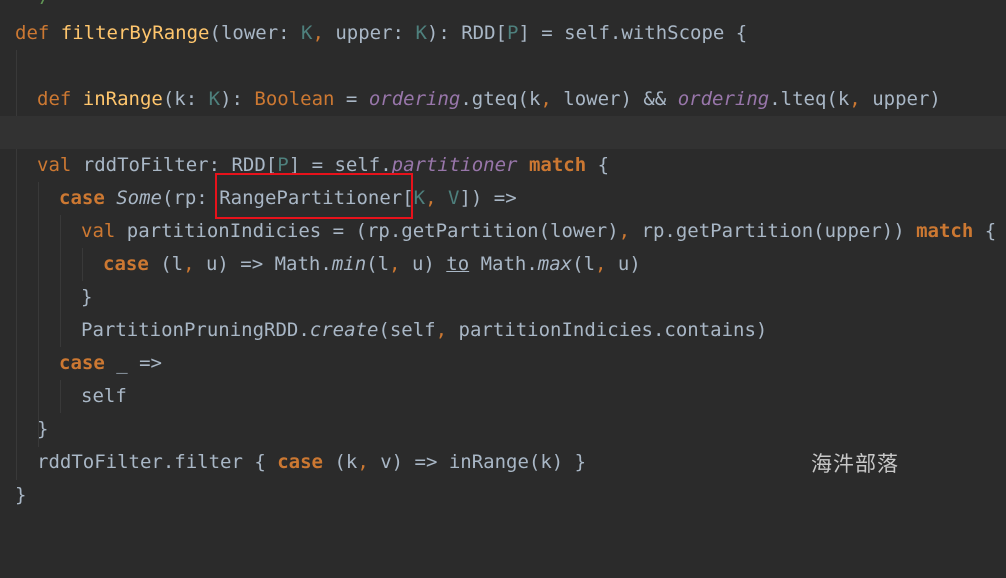 The image size is (1006, 578). What do you see at coordinates (237, 99) in the screenshot?
I see `code-text: ):` at bounding box center [237, 99].